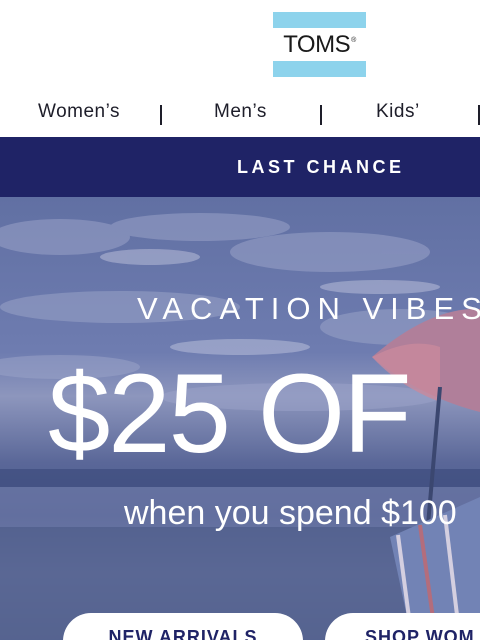  Describe the element at coordinates (79, 112) in the screenshot. I see `nav-item-womens: Women’s` at that location.